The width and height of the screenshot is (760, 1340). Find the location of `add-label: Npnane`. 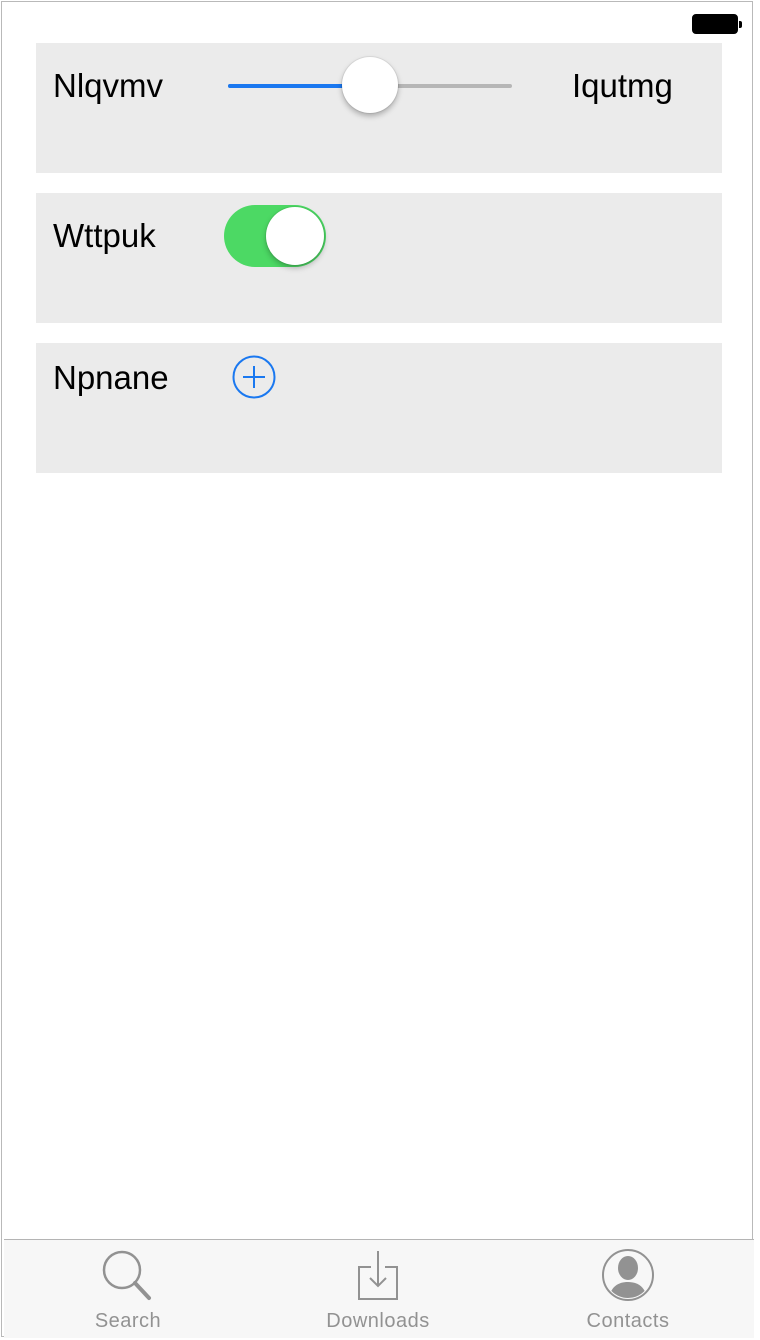

add-label: Npnane is located at coordinates (111, 377).